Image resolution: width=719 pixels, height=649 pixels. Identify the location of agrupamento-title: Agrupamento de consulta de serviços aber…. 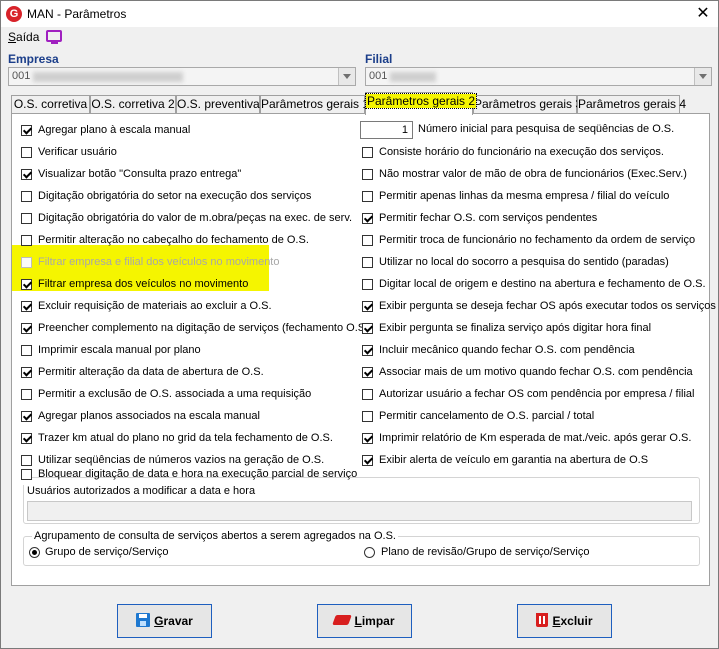
(215, 536).